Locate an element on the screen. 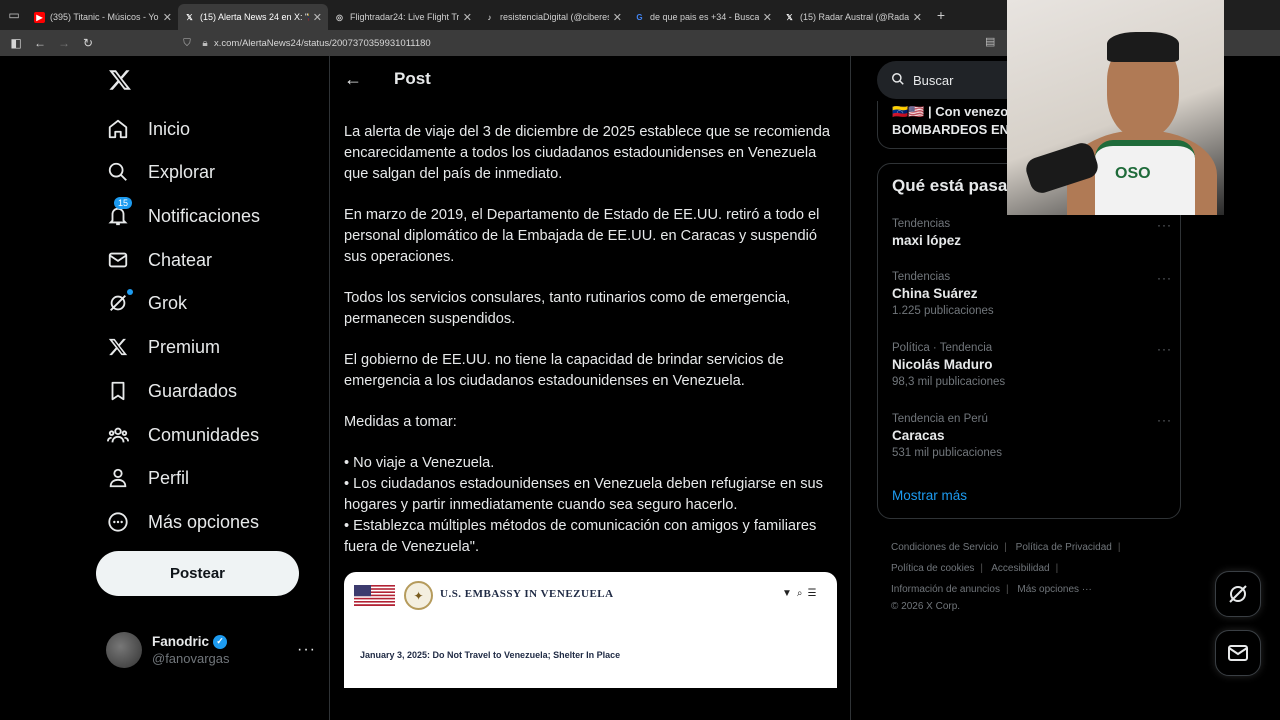 Image resolution: width=1280 pixels, height=720 pixels. lock-icon: 🔒︎ is located at coordinates (205, 43).